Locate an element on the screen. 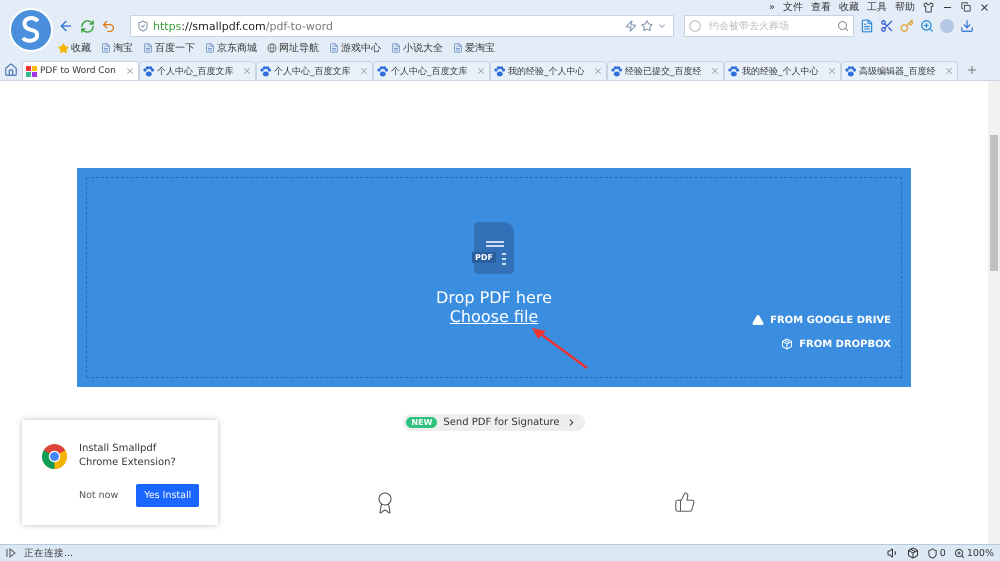 The image size is (1000, 561). shirt-icon is located at coordinates (928, 7).